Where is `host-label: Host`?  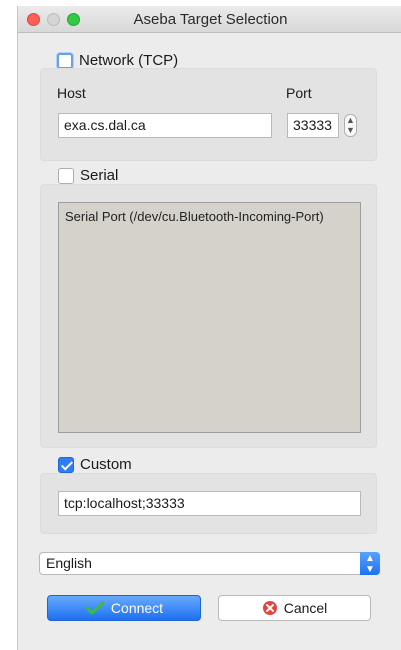 host-label: Host is located at coordinates (71, 93).